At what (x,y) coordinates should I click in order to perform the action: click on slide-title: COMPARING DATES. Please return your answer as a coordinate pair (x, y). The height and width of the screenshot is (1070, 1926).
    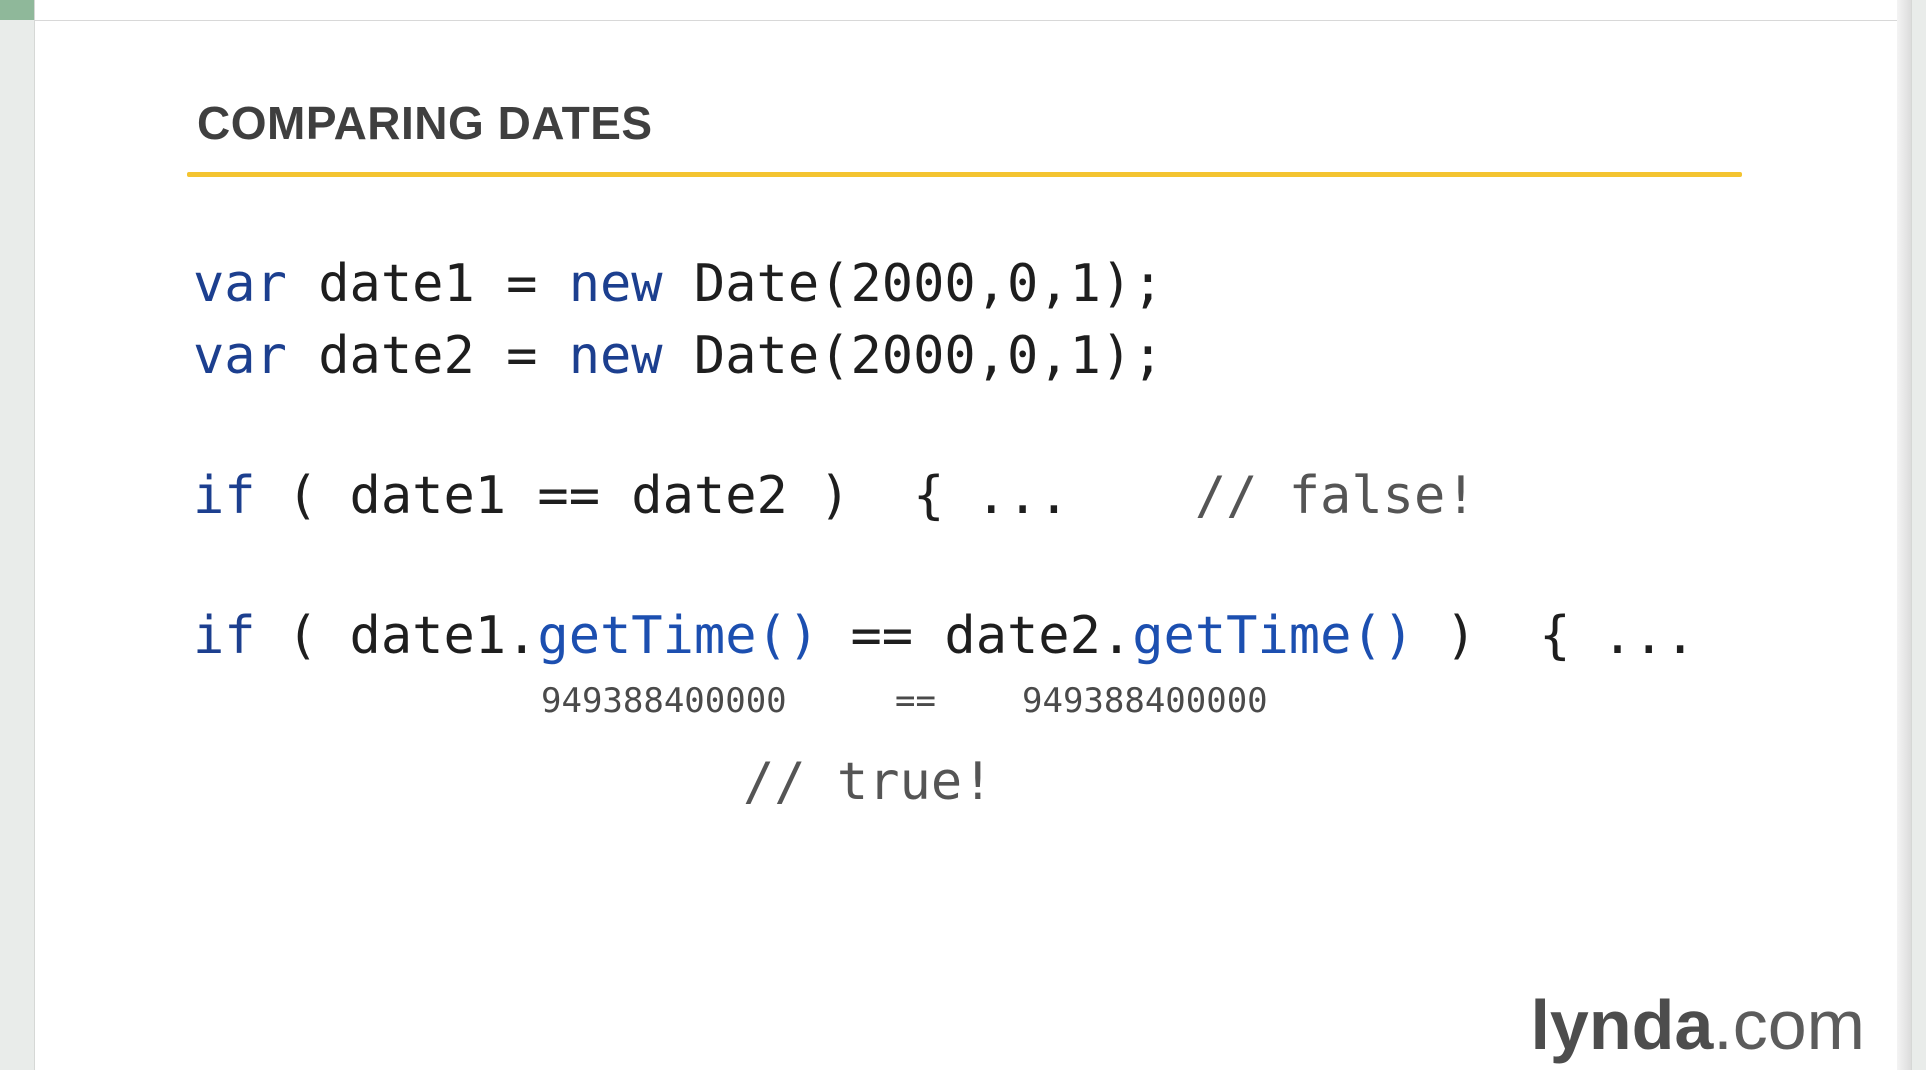
    Looking at the image, I should click on (425, 123).